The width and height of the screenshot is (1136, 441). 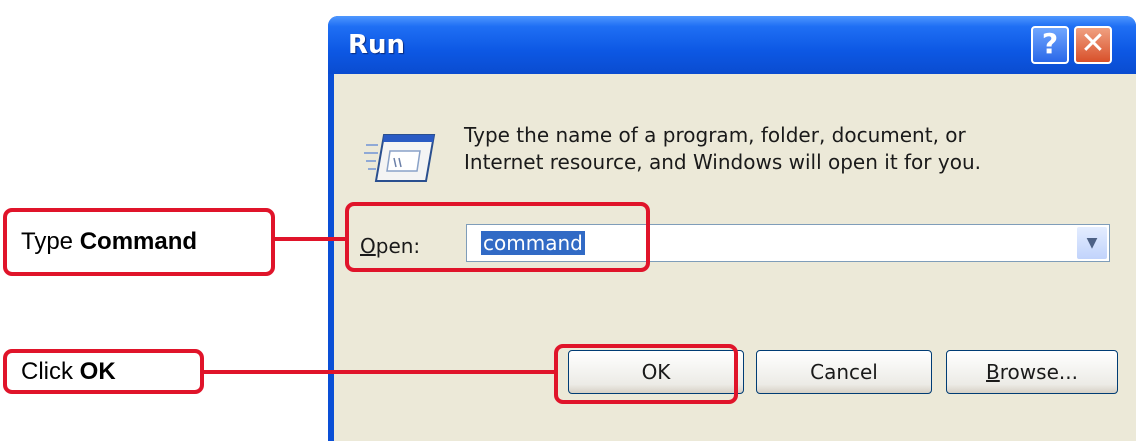 I want to click on type-command-connector, so click(x=310, y=239).